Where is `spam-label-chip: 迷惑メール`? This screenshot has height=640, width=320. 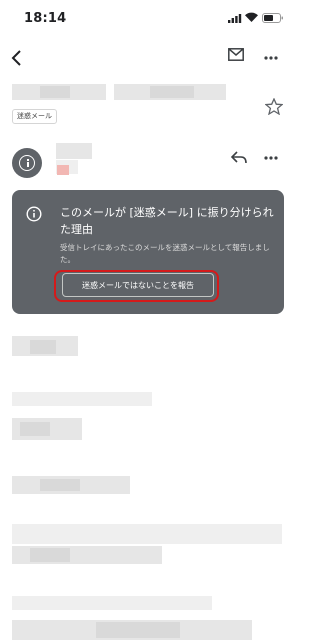
spam-label-chip: 迷惑メール is located at coordinates (34, 116).